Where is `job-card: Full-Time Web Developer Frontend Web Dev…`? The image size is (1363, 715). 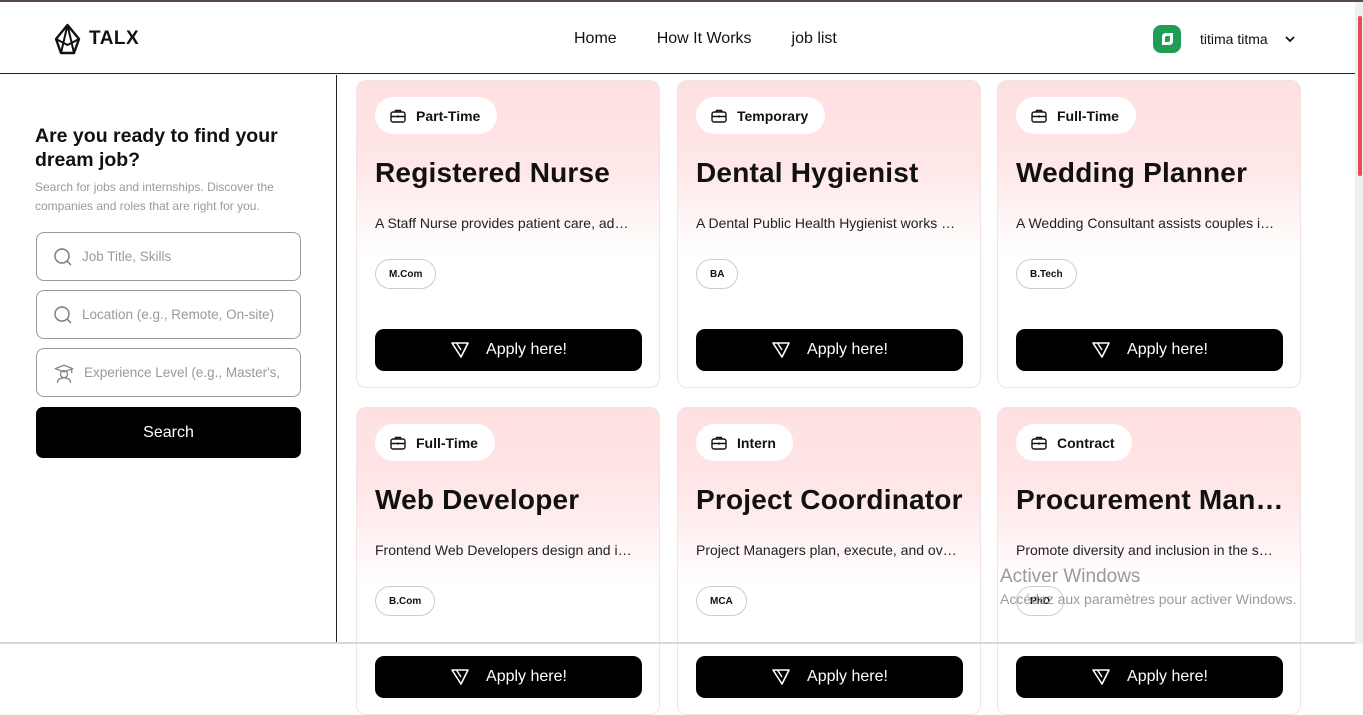 job-card: Full-Time Web Developer Frontend Web Dev… is located at coordinates (508, 561).